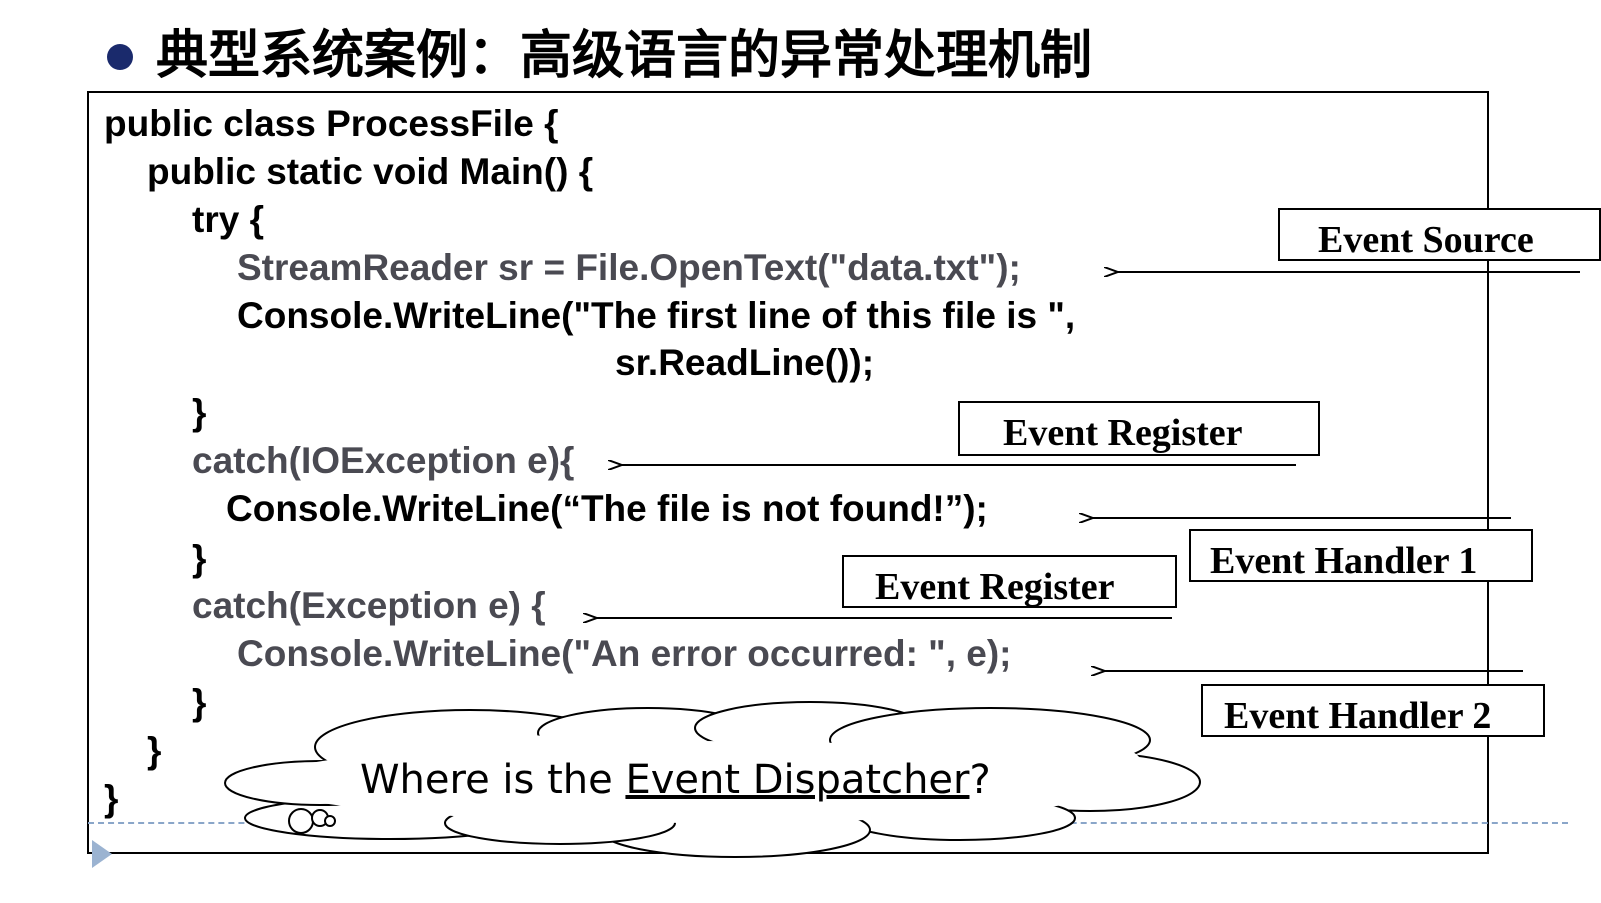  Describe the element at coordinates (1009, 581) in the screenshot. I see `event-register-label-2: Event Register` at that location.